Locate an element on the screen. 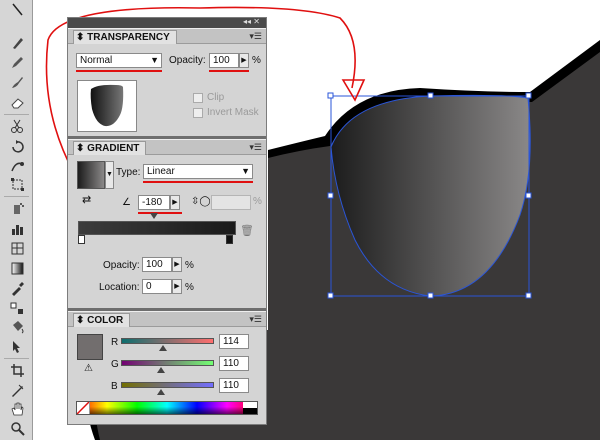 The height and width of the screenshot is (440, 600). type-label: Type: is located at coordinates (128, 172).